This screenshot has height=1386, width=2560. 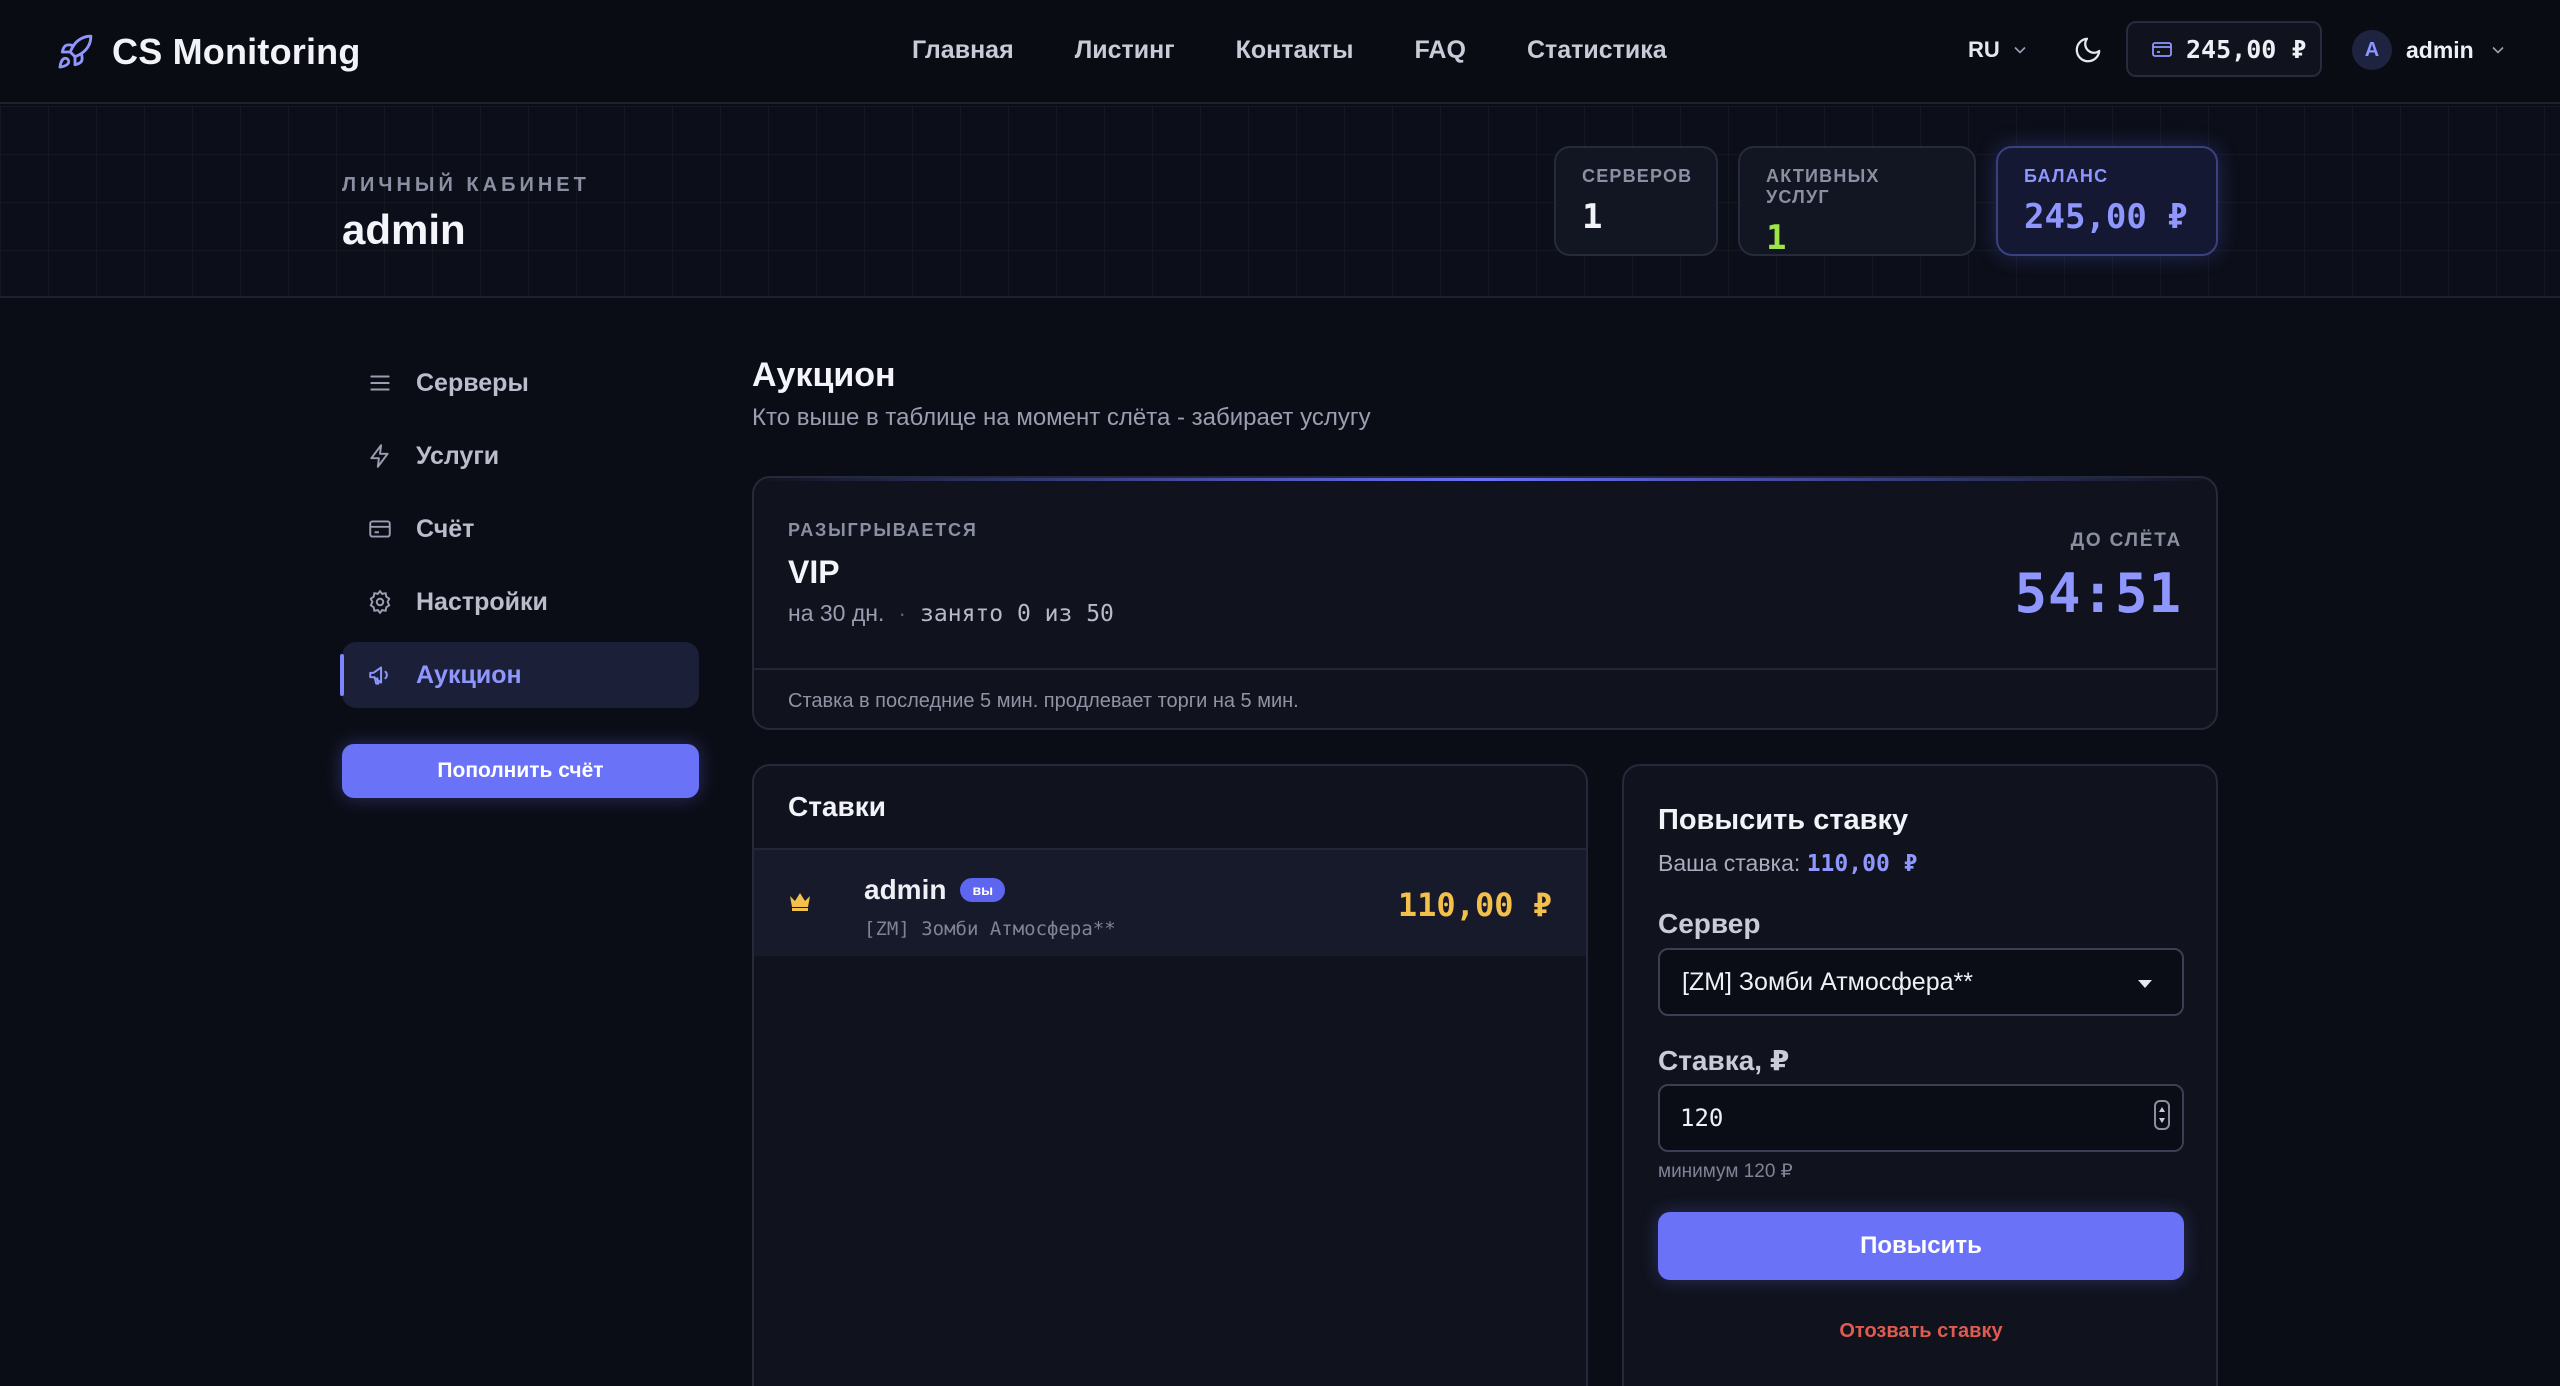 What do you see at coordinates (1984, 49) in the screenshot?
I see `language-code: RU` at bounding box center [1984, 49].